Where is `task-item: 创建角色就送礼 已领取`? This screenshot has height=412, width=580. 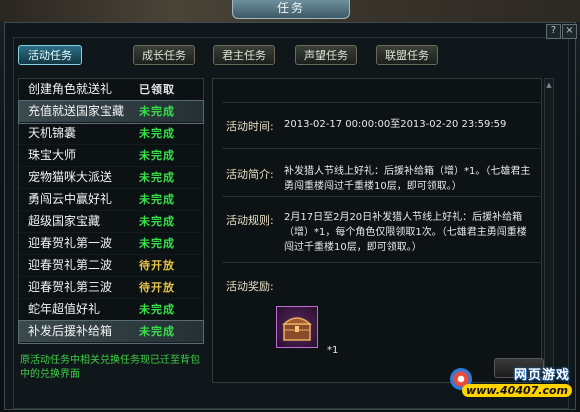
task-item: 创建角色就送礼 已领取 is located at coordinates (111, 90).